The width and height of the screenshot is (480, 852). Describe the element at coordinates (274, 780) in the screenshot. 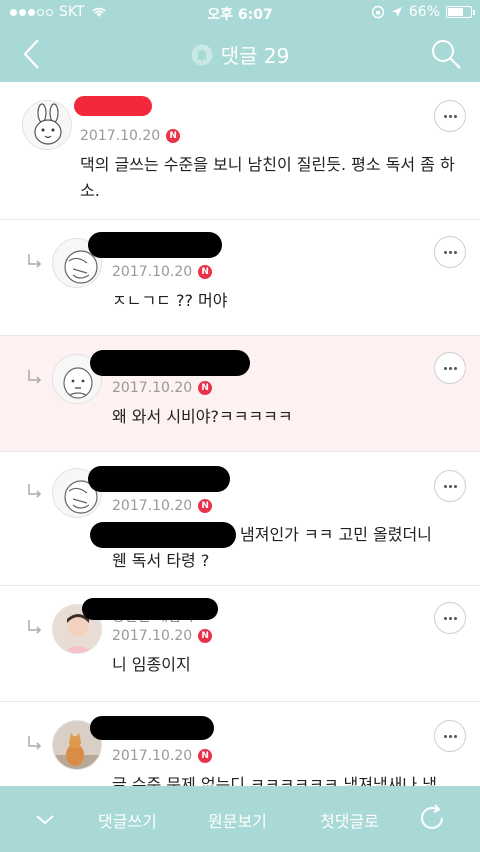

I see `comment-text: 글 수준 문제 없는디 ㅋㅋㅋㅋㅋㅋ 냄져냄새나 냄` at that location.